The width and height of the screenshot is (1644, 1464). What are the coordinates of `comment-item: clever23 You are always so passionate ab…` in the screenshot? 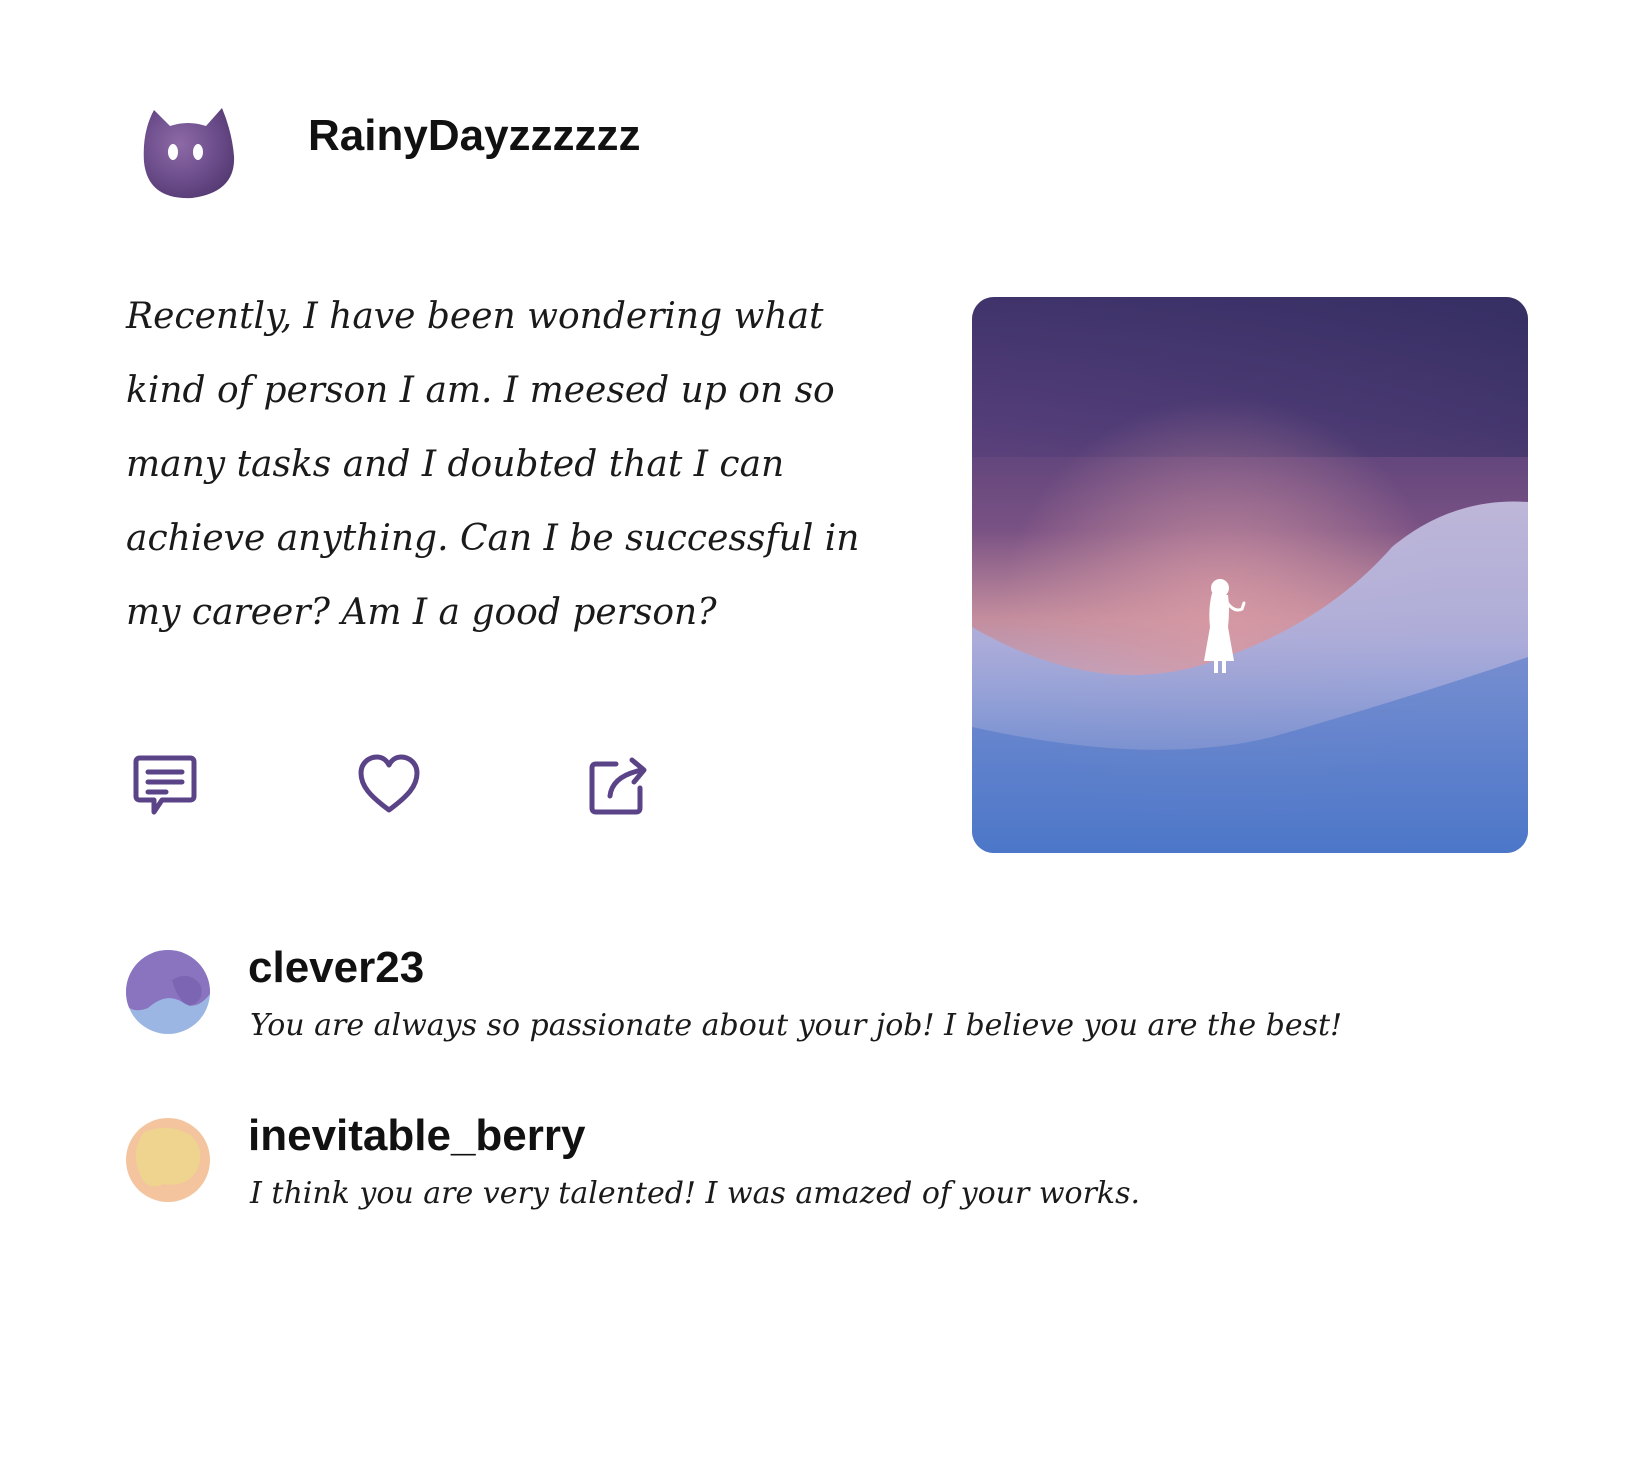 It's located at (856, 999).